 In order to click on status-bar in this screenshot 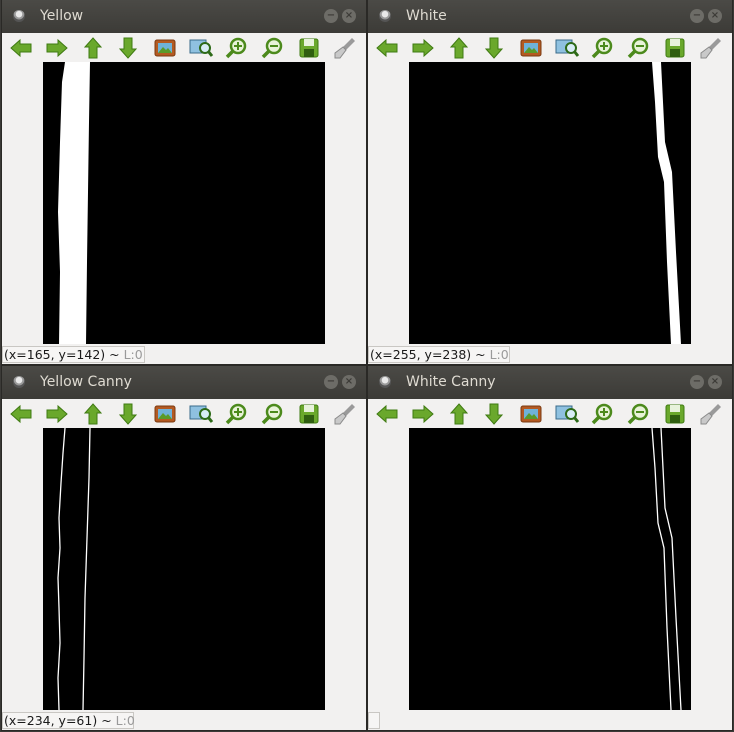, I will do `click(550, 720)`.